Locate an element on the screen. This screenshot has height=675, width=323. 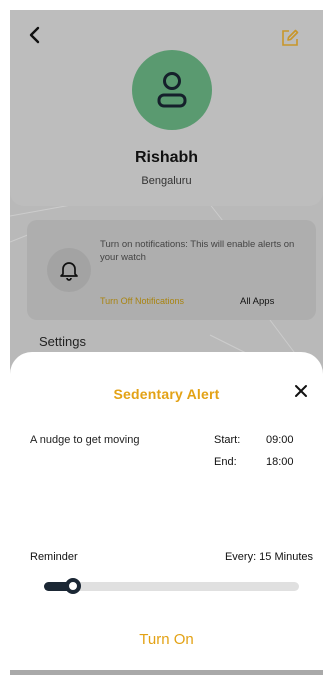
bell-badge is located at coordinates (69, 270).